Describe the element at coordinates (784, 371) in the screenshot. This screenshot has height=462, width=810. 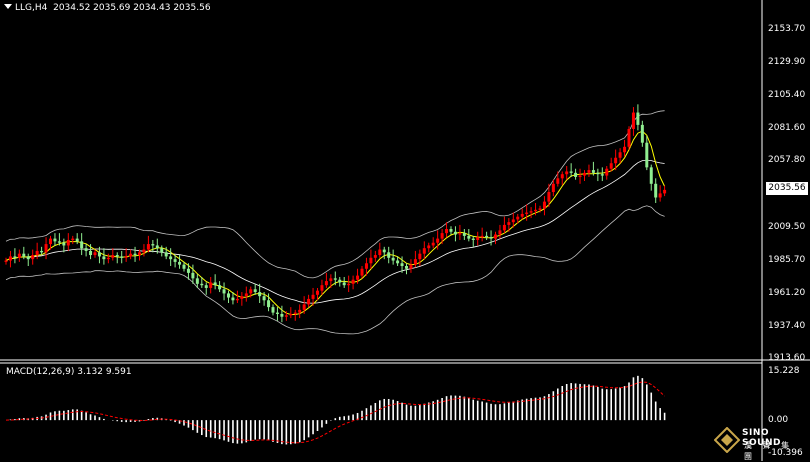
I see `macd-tick: 15.228` at that location.